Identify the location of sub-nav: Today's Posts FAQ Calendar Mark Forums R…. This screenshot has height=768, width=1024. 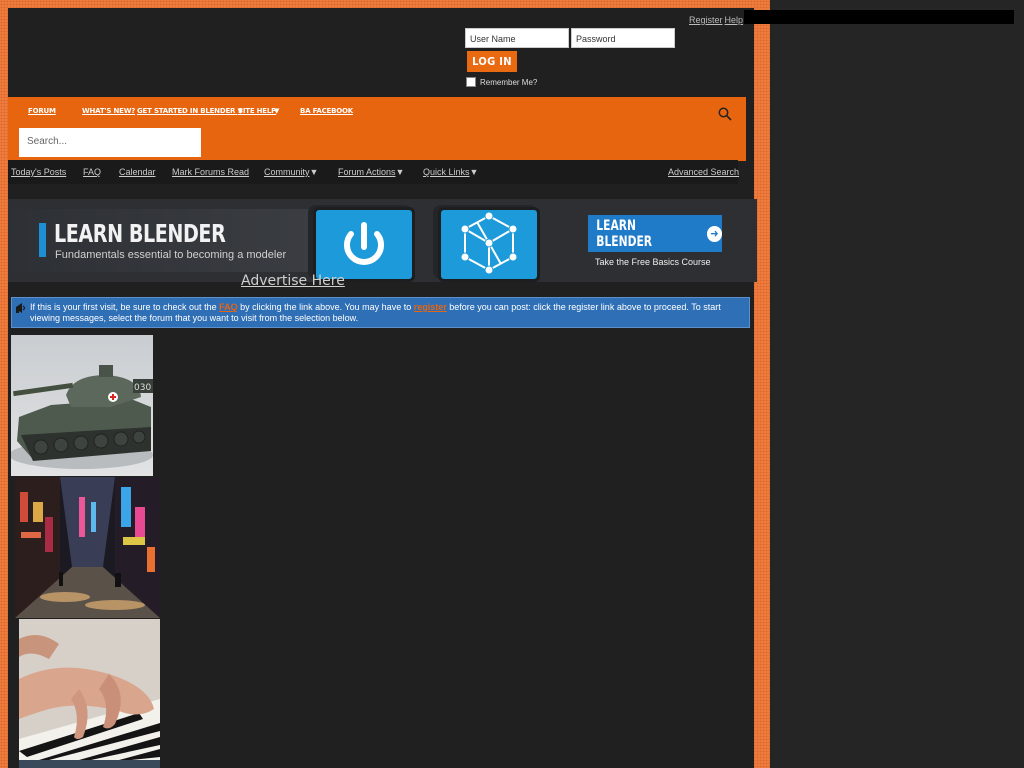
(373, 172).